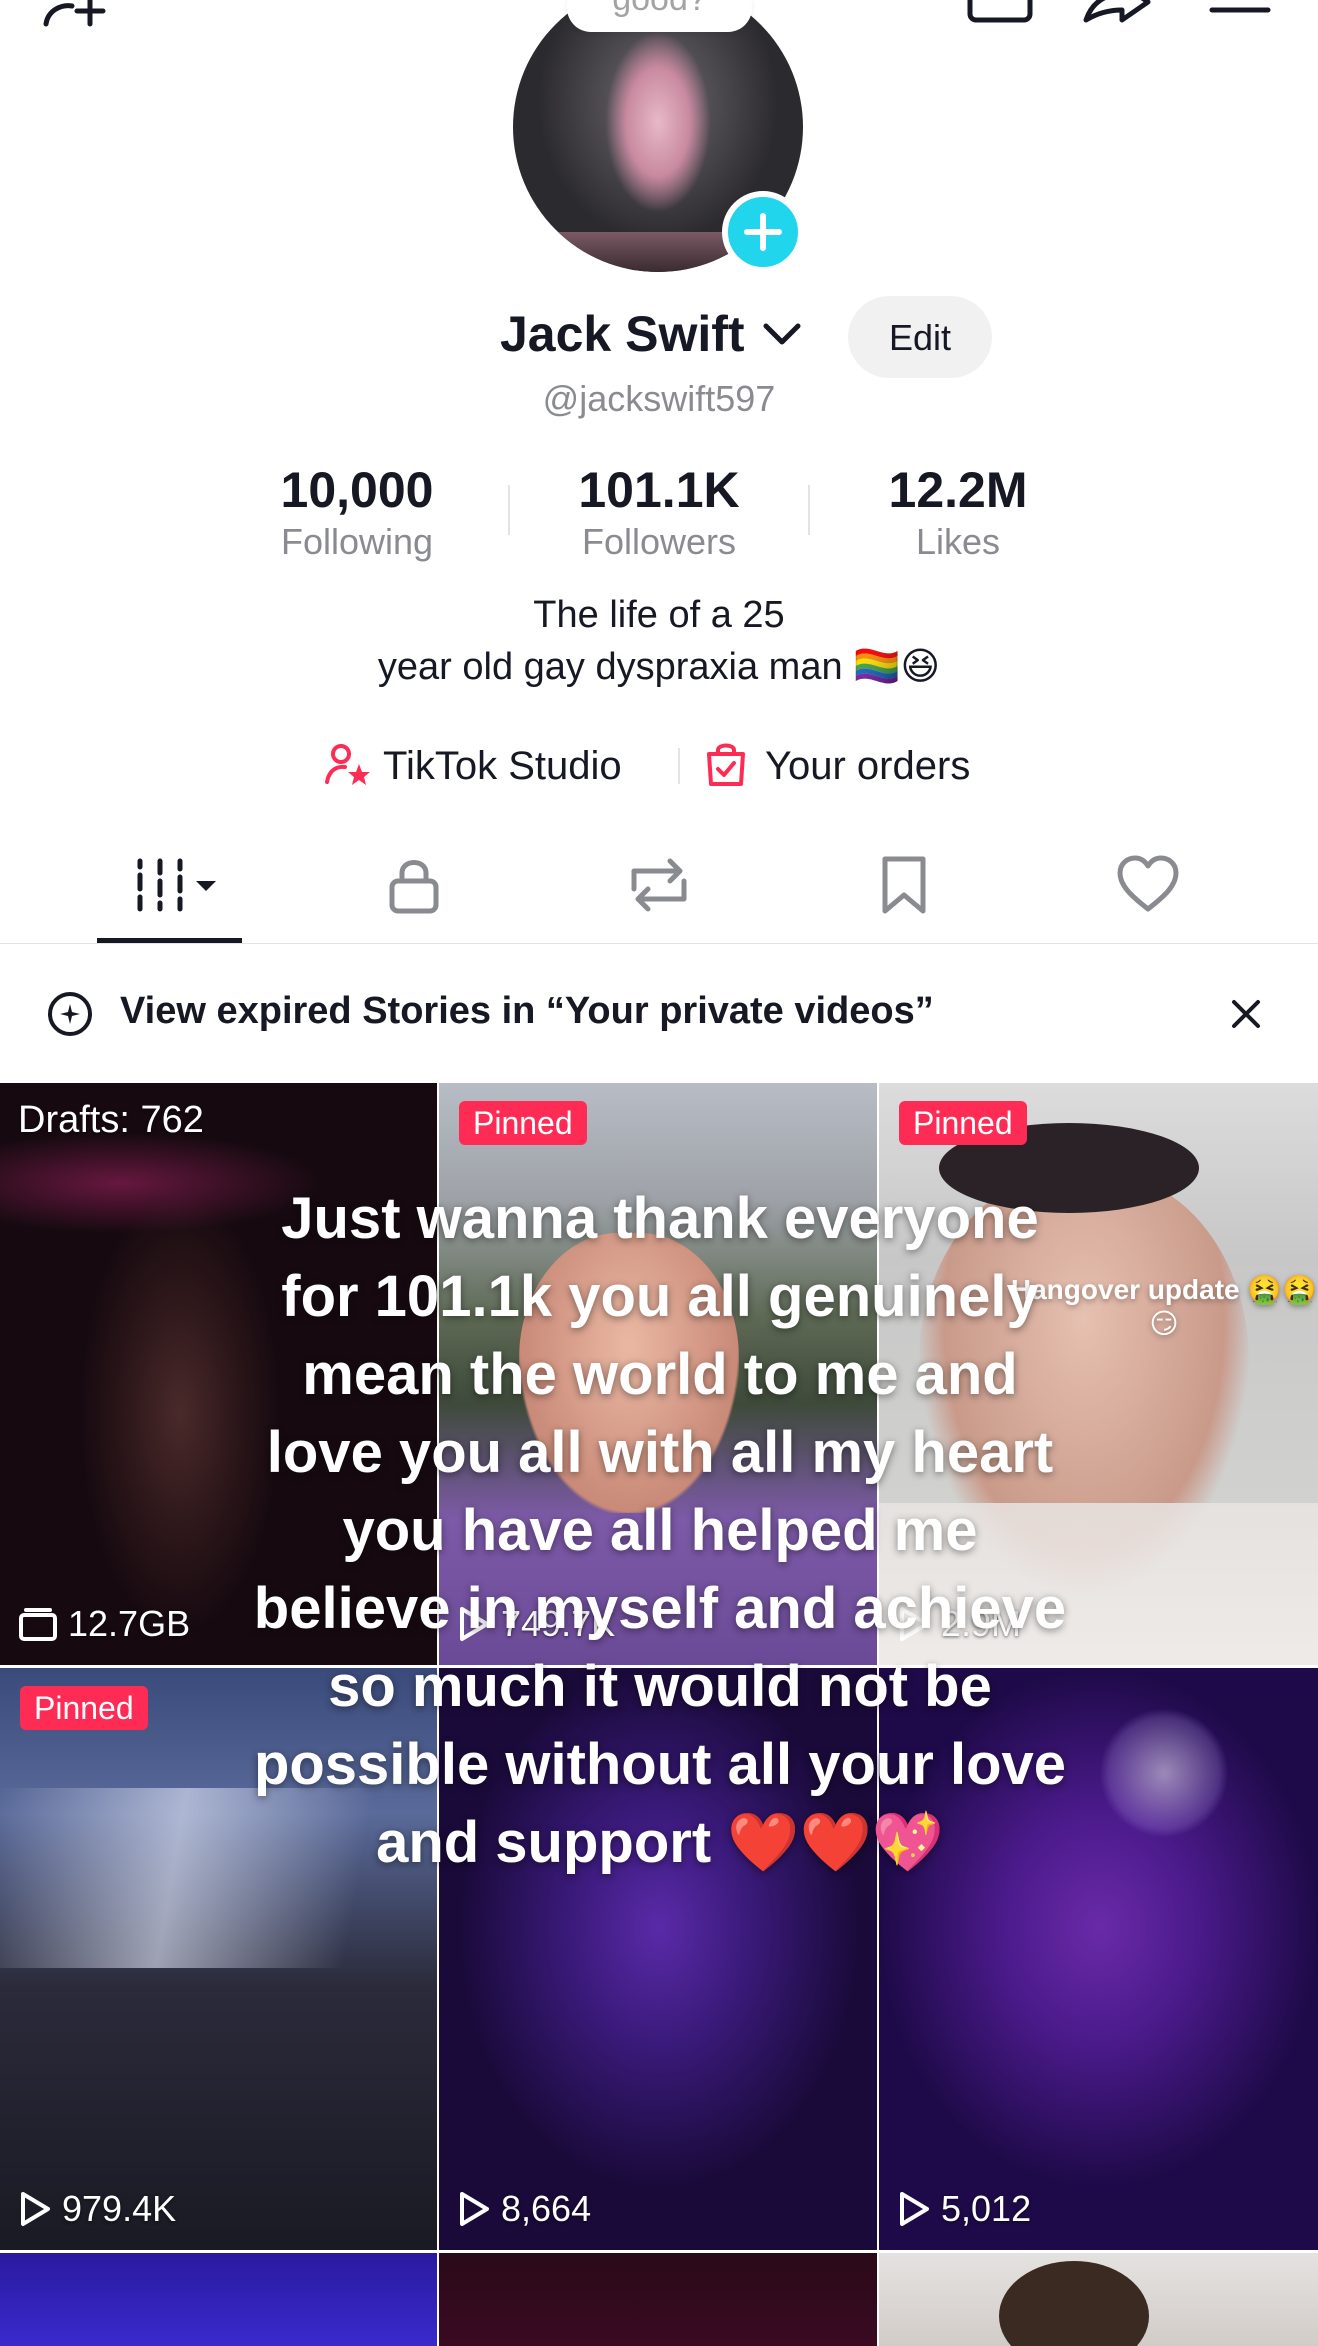  What do you see at coordinates (546, 2208) in the screenshot?
I see `view-count-value: 8,664` at bounding box center [546, 2208].